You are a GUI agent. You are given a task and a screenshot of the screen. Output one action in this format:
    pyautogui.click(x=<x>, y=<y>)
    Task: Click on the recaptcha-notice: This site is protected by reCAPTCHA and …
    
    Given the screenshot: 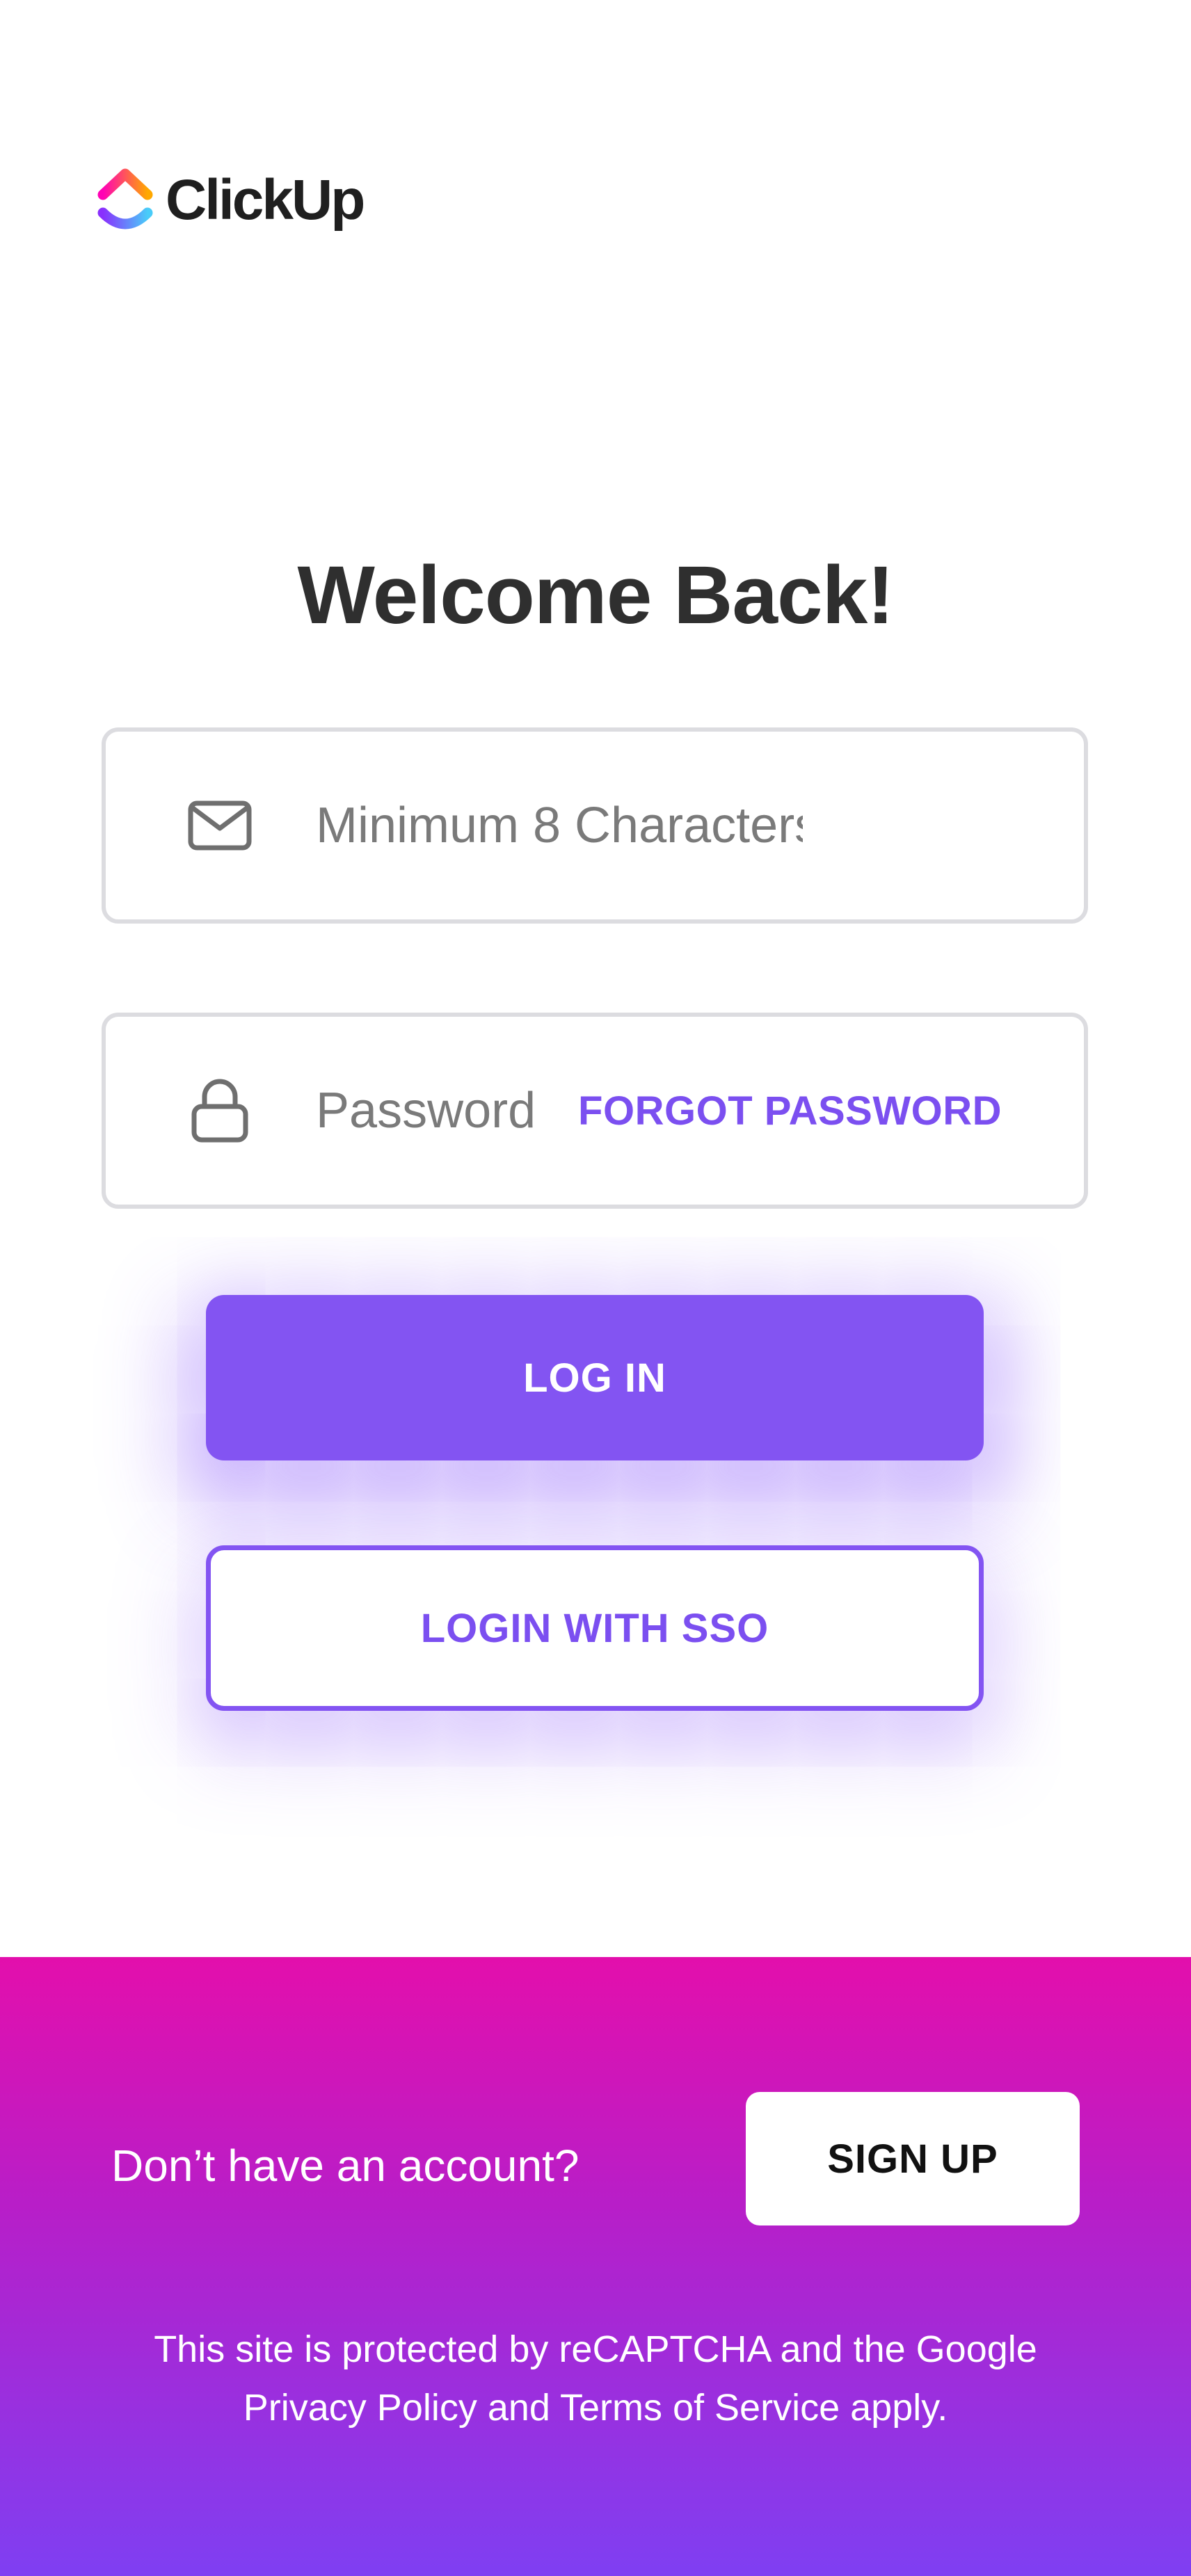 What is the action you would take?
    pyautogui.click(x=595, y=2378)
    